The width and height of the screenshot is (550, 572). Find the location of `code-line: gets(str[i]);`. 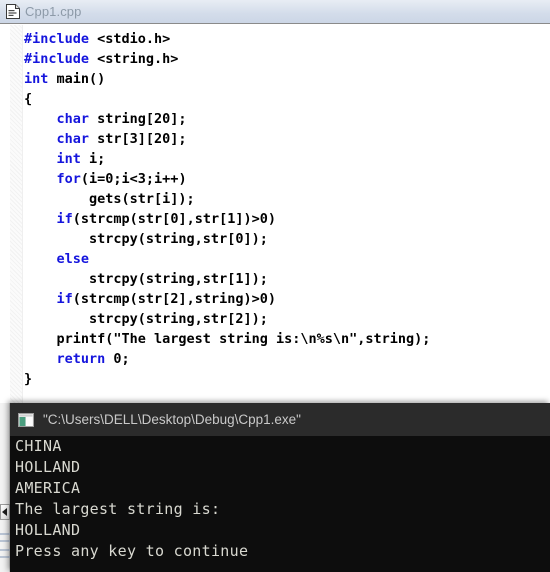

code-line: gets(str[i]); is located at coordinates (227, 199).